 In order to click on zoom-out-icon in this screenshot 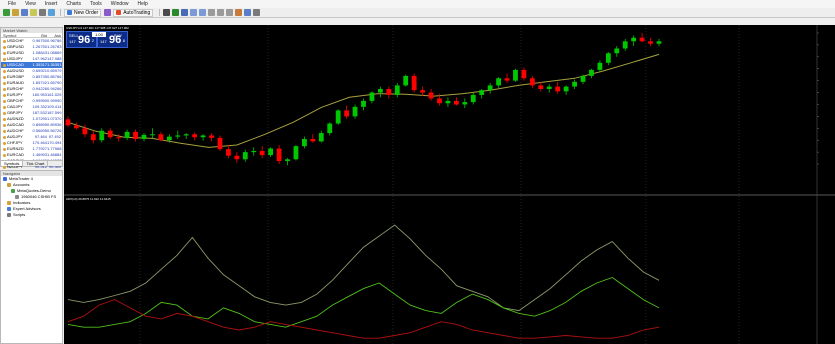, I will do `click(203, 12)`.